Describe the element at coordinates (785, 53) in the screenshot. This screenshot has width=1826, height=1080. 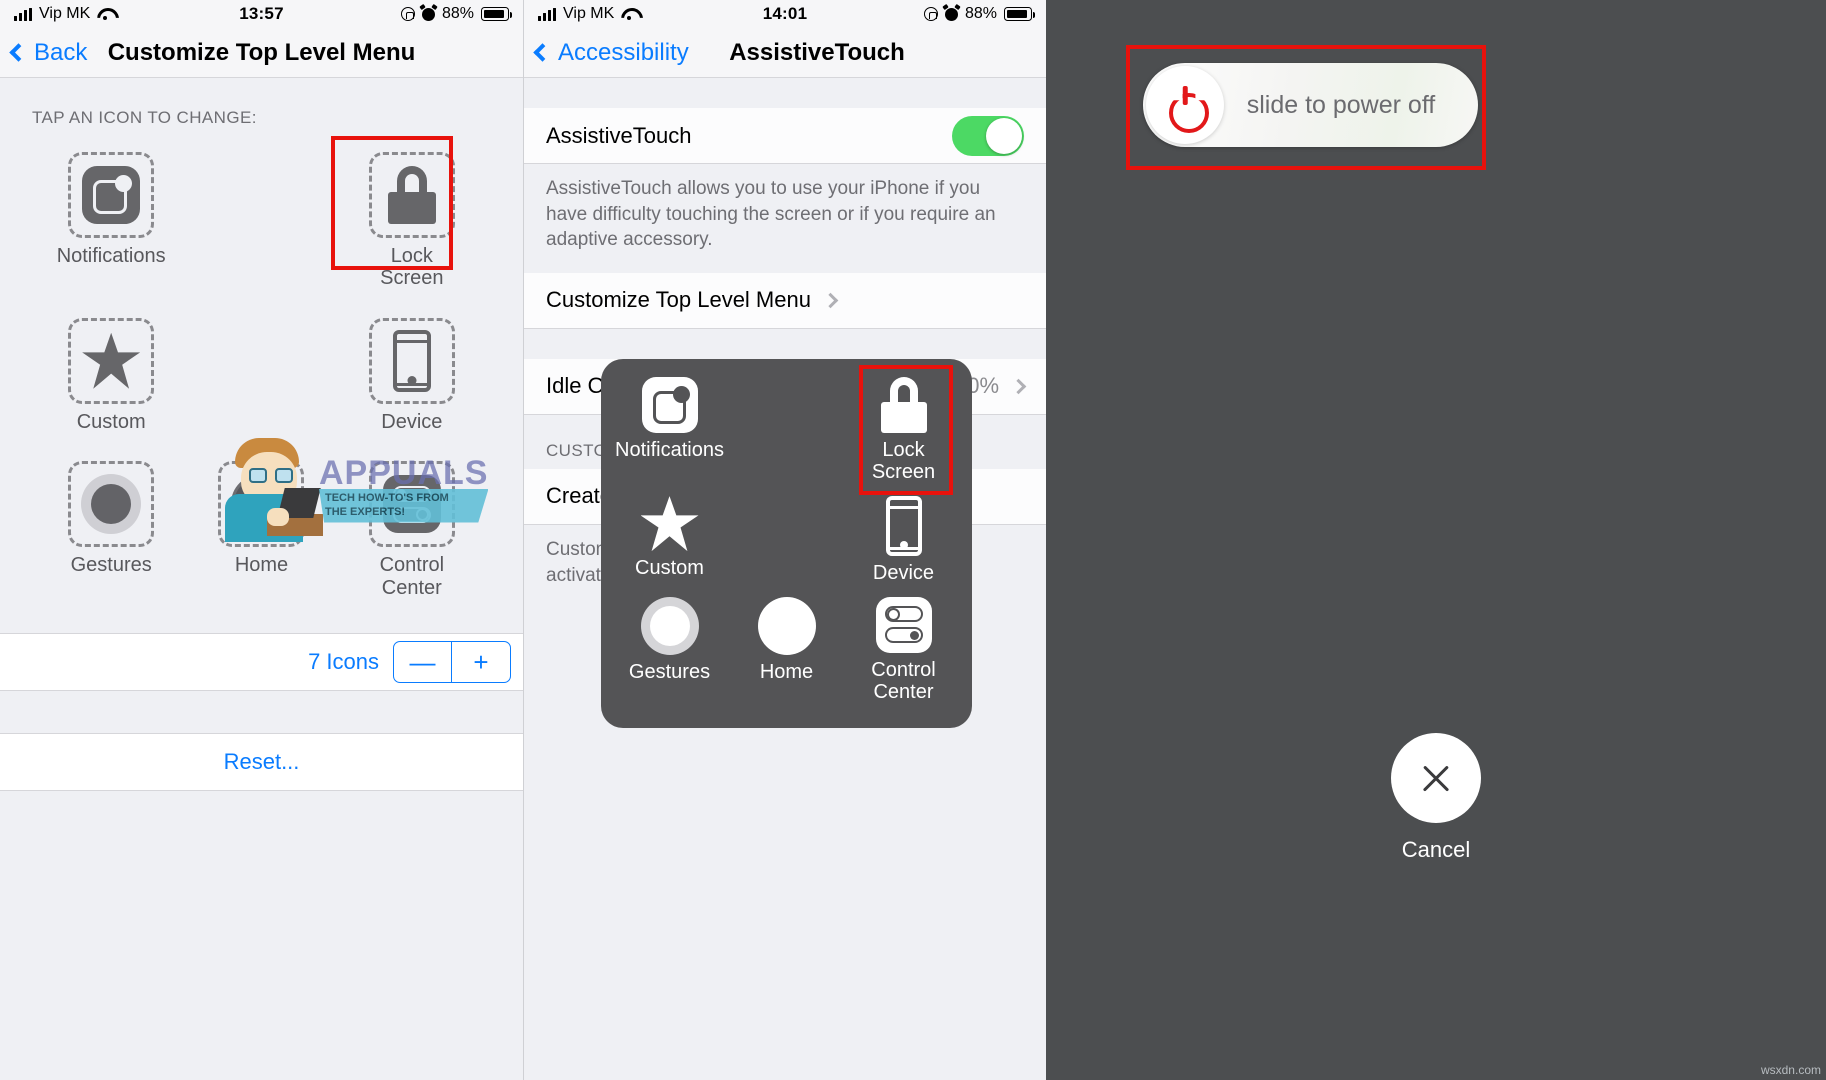
I see `nav-bar-mid: Accessibility AssistiveTouch` at that location.